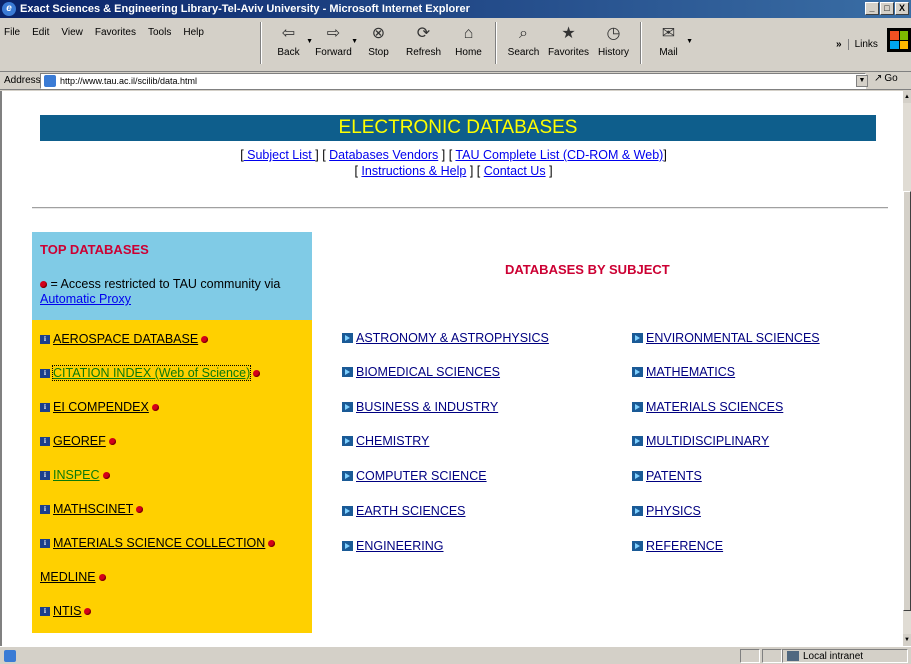 The image size is (911, 664). I want to click on citation-index-link: CITATION INDEX (Web of Science), so click(151, 373).